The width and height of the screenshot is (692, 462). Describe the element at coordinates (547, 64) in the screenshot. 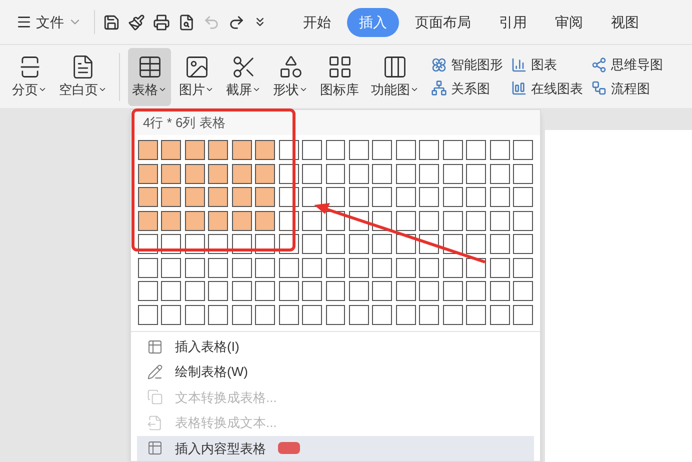

I see `ribbon-small-button: 图表` at that location.